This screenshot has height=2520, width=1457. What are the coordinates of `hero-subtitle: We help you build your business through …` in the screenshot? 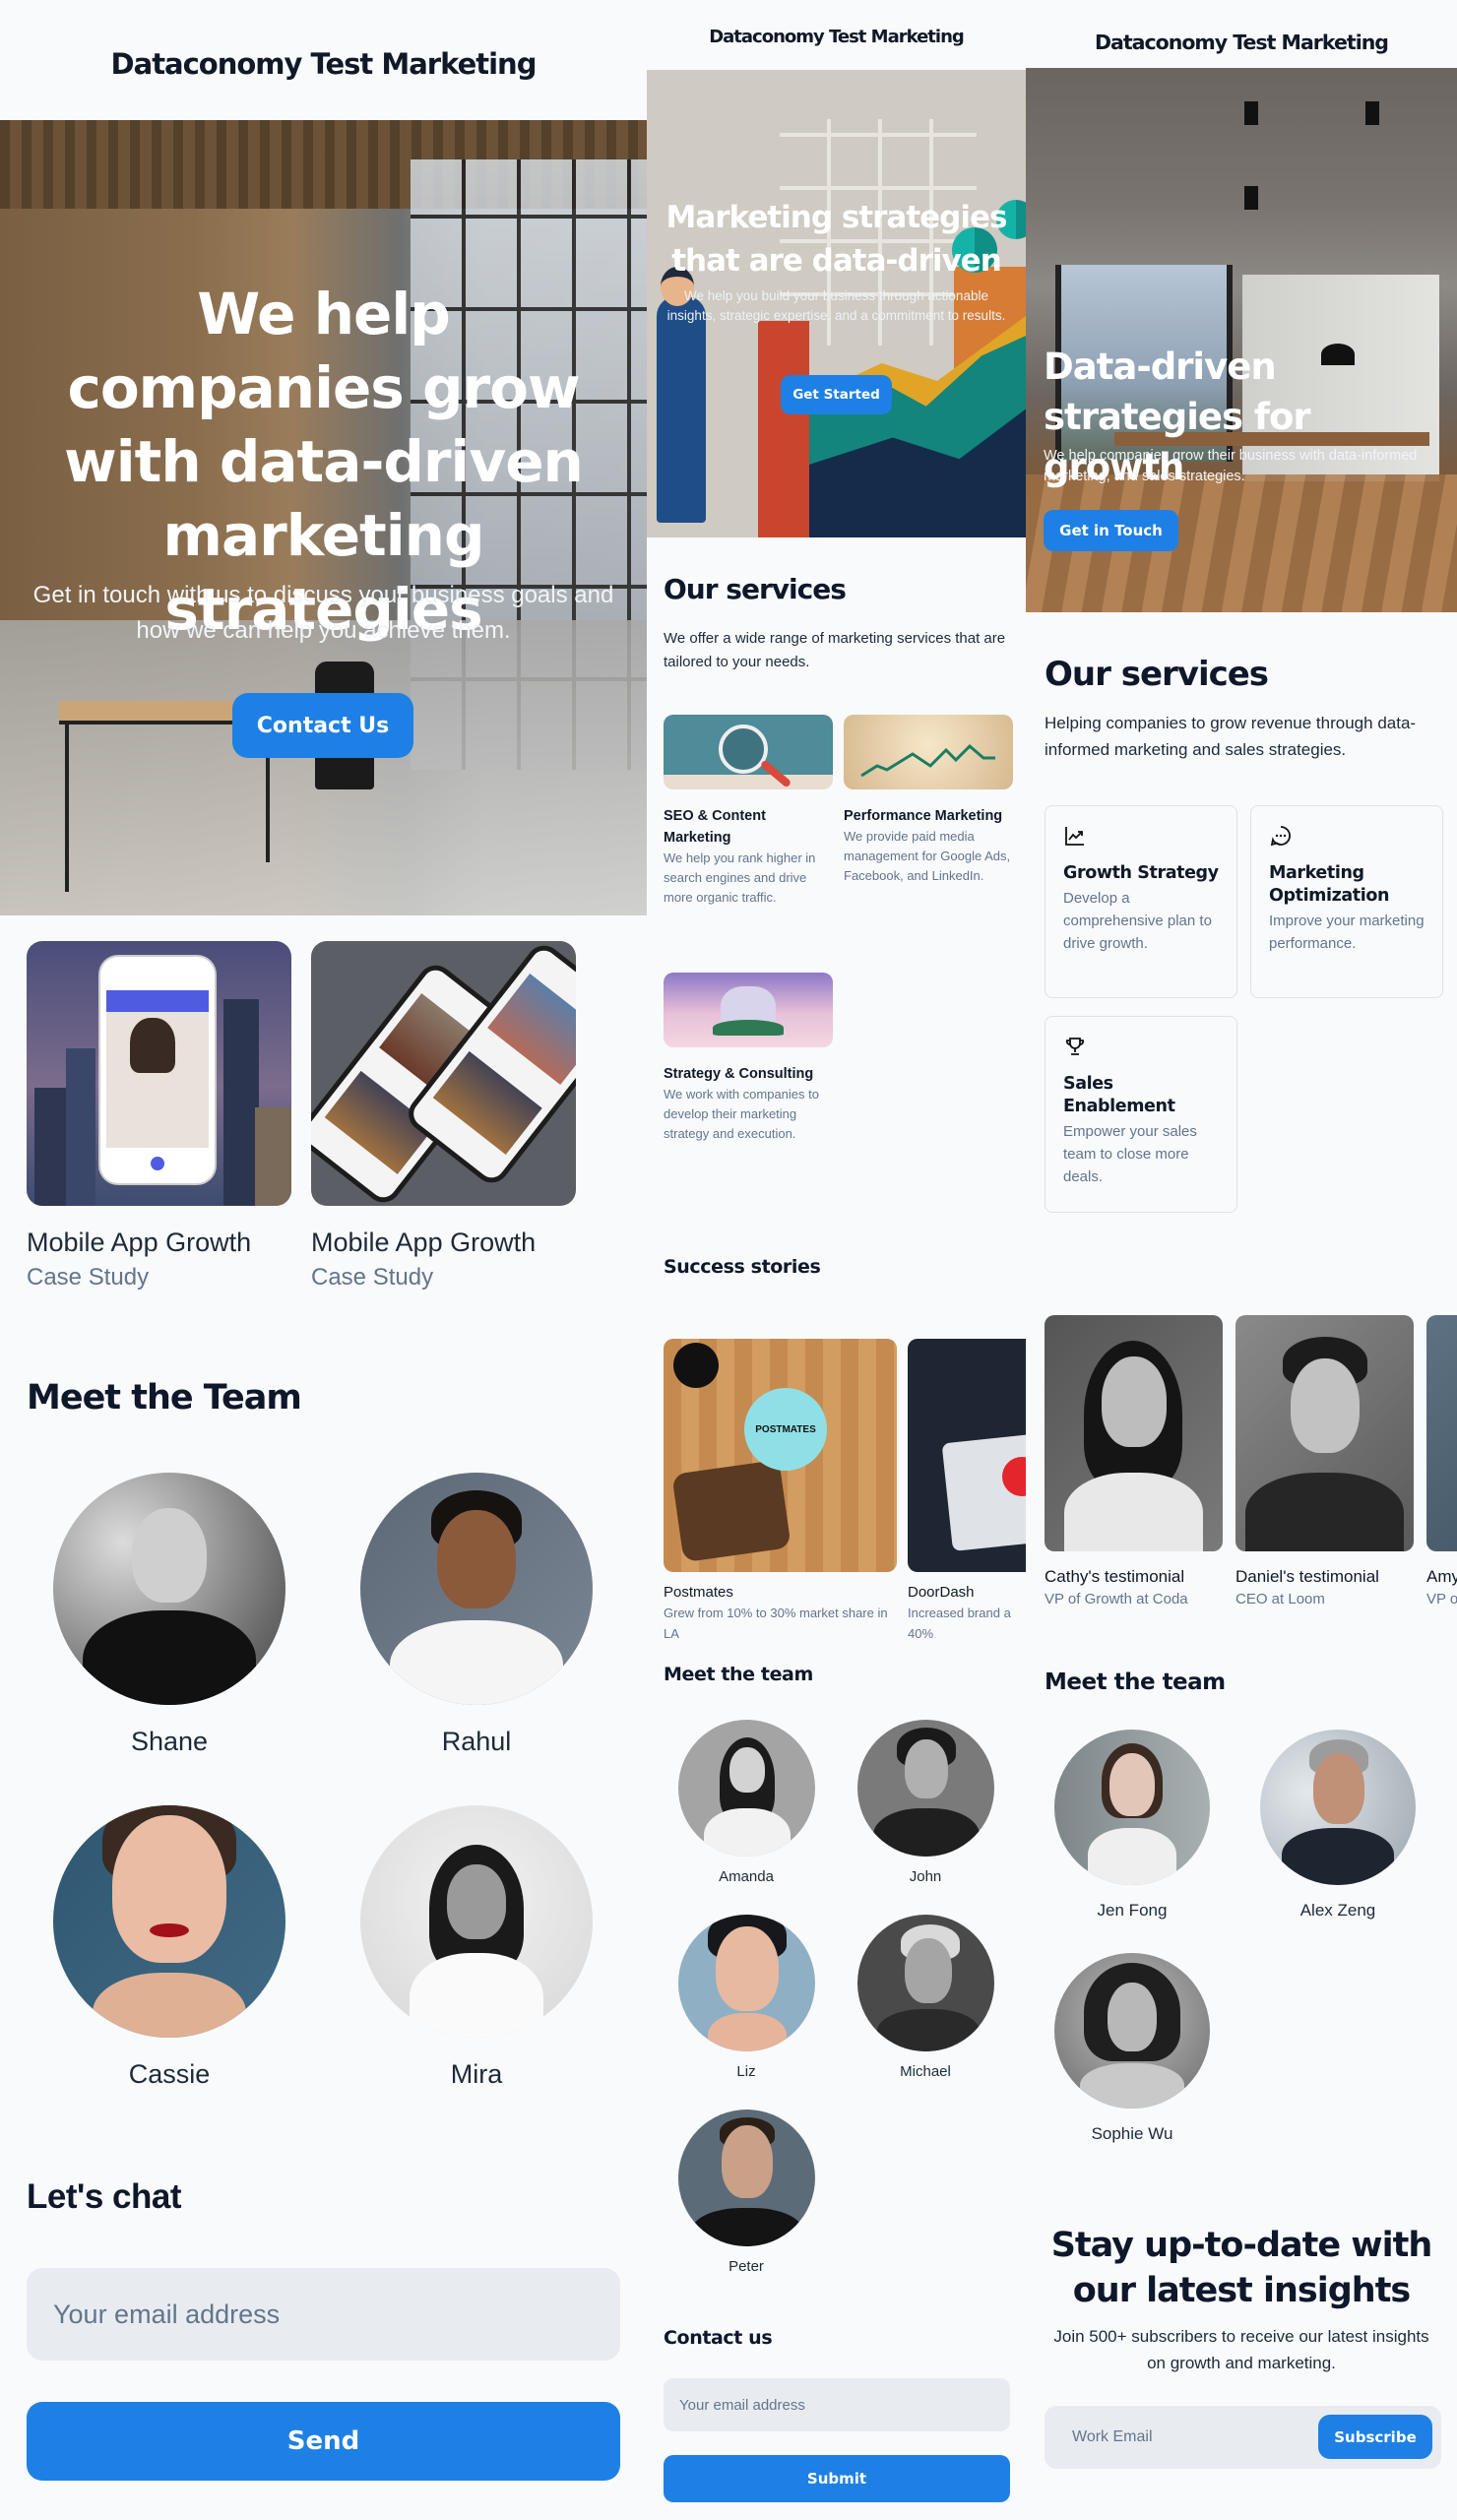 It's located at (836, 305).